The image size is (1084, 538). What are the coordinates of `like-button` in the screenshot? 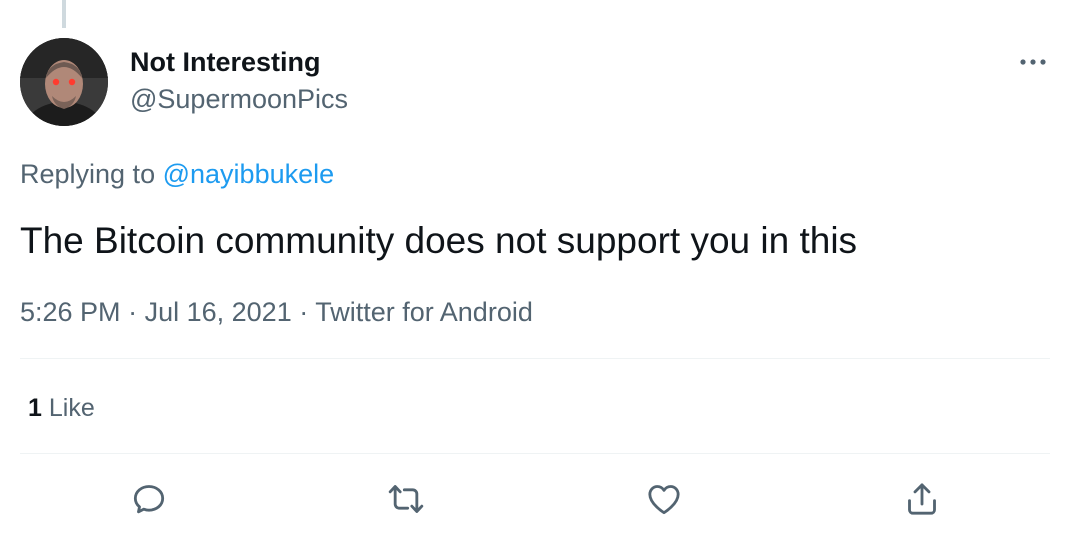 It's located at (664, 499).